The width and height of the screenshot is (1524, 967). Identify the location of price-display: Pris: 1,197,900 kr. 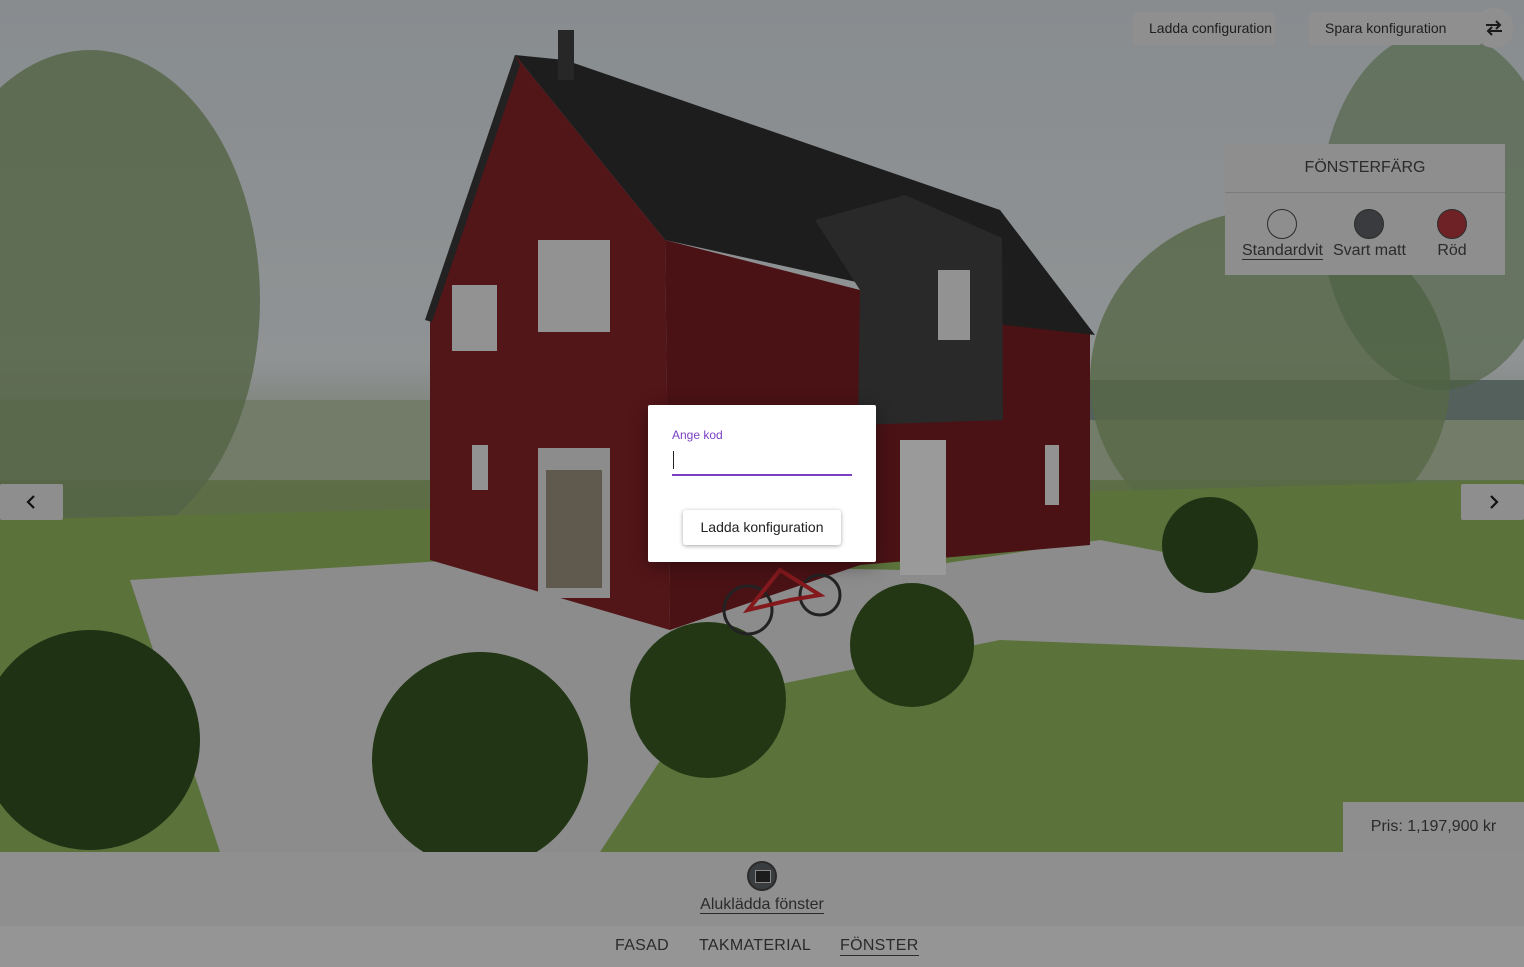
(1433, 827).